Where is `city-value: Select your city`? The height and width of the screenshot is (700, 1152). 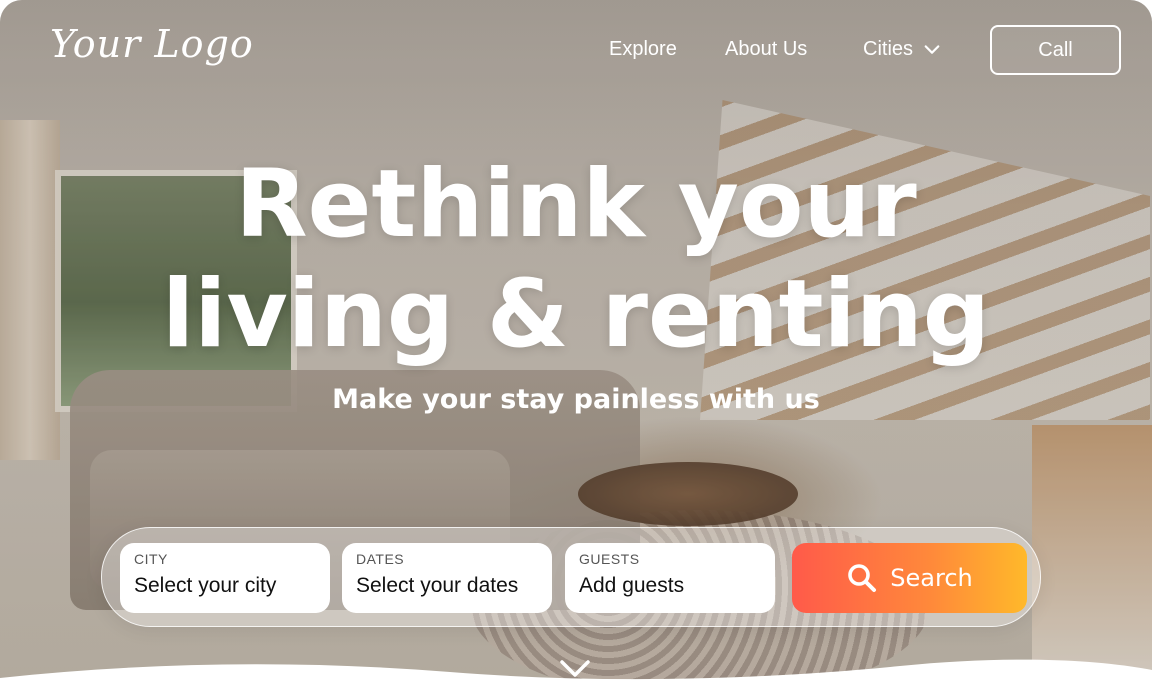
city-value: Select your city is located at coordinates (225, 586).